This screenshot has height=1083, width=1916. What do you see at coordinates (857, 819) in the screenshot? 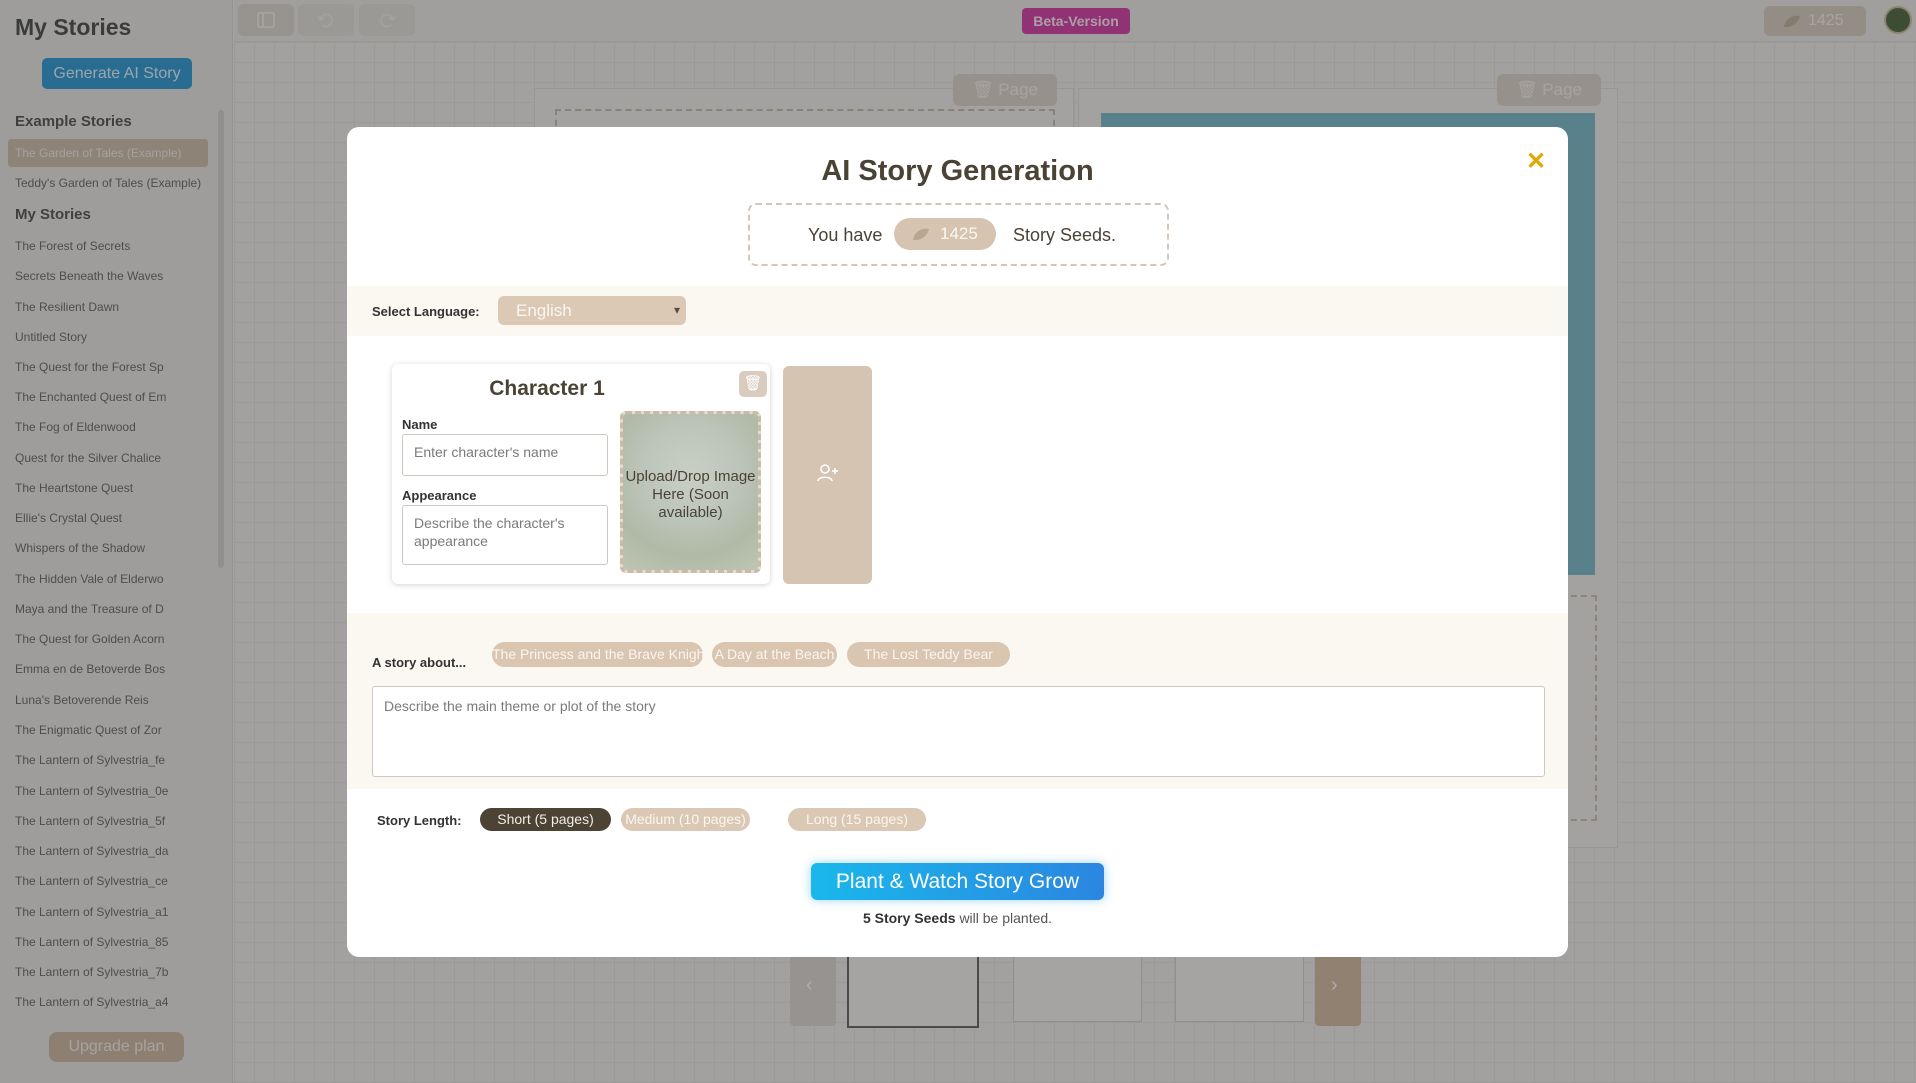
I see `length-option-long: Long (15 pages)` at bounding box center [857, 819].